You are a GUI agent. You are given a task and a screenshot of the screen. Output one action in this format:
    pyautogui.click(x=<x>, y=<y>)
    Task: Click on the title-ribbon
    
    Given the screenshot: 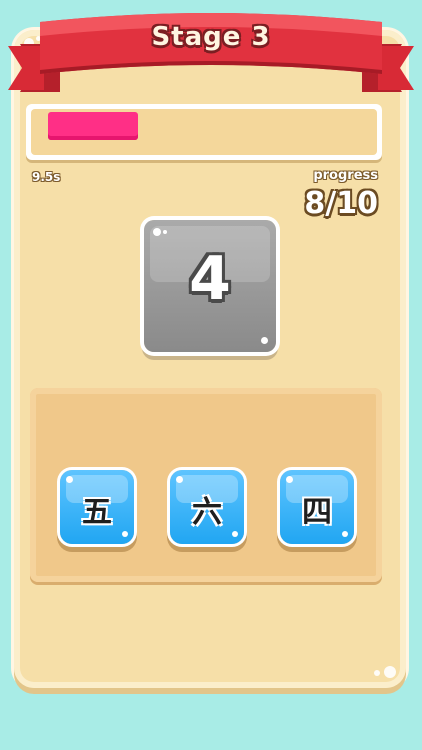 What is the action you would take?
    pyautogui.click(x=211, y=52)
    